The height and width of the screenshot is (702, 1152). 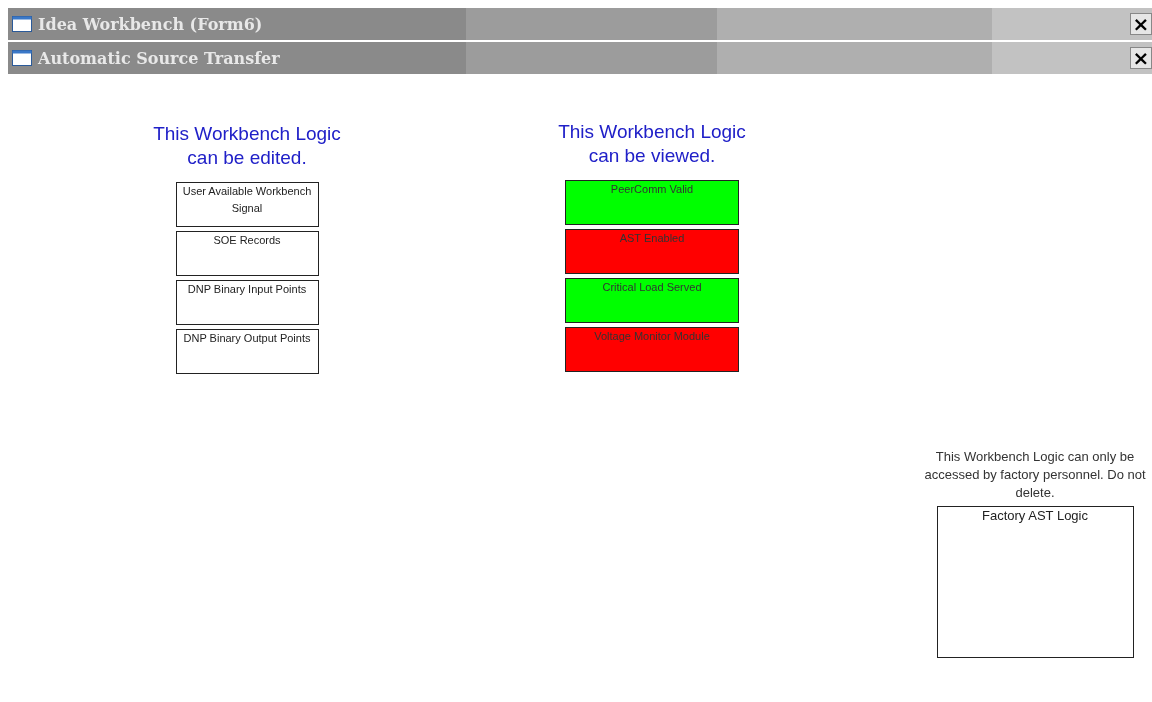 What do you see at coordinates (652, 144) in the screenshot?
I see `section-heading: This Workbench Logic can be viewed.` at bounding box center [652, 144].